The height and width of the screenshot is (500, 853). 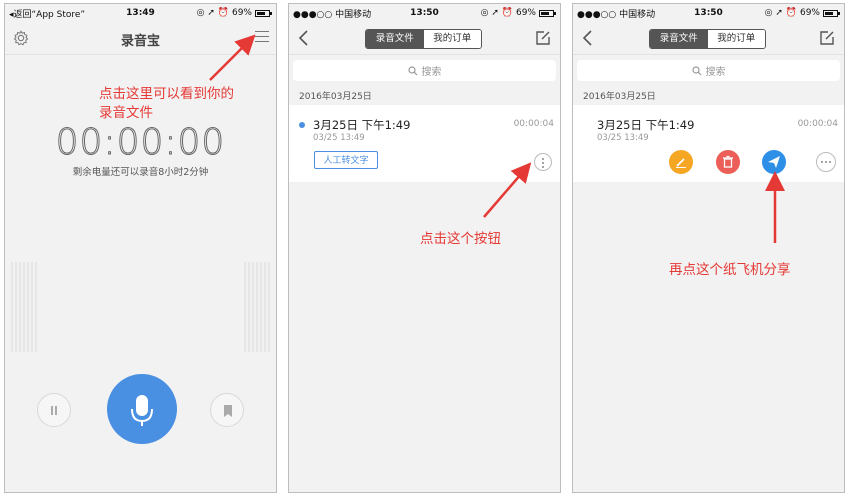 I want to click on delete-button, so click(x=728, y=162).